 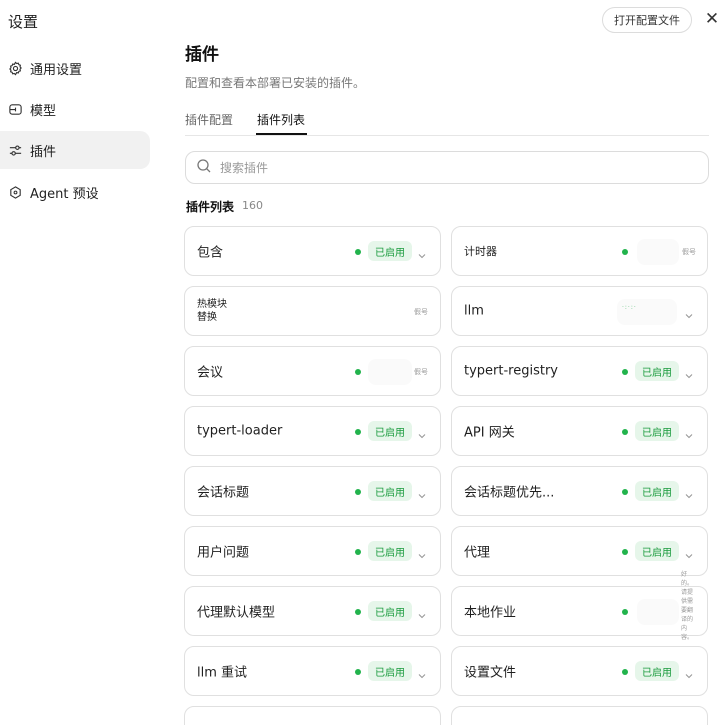 I want to click on plugin-card: 热模块 替换 假号, so click(x=312, y=311).